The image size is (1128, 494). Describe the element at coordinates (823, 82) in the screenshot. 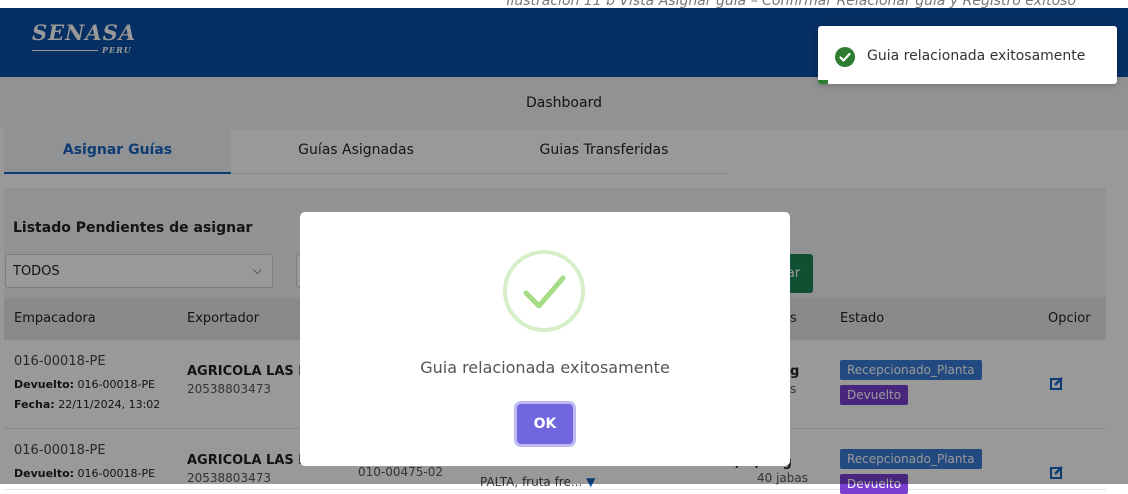

I see `toast-progress-bar` at that location.